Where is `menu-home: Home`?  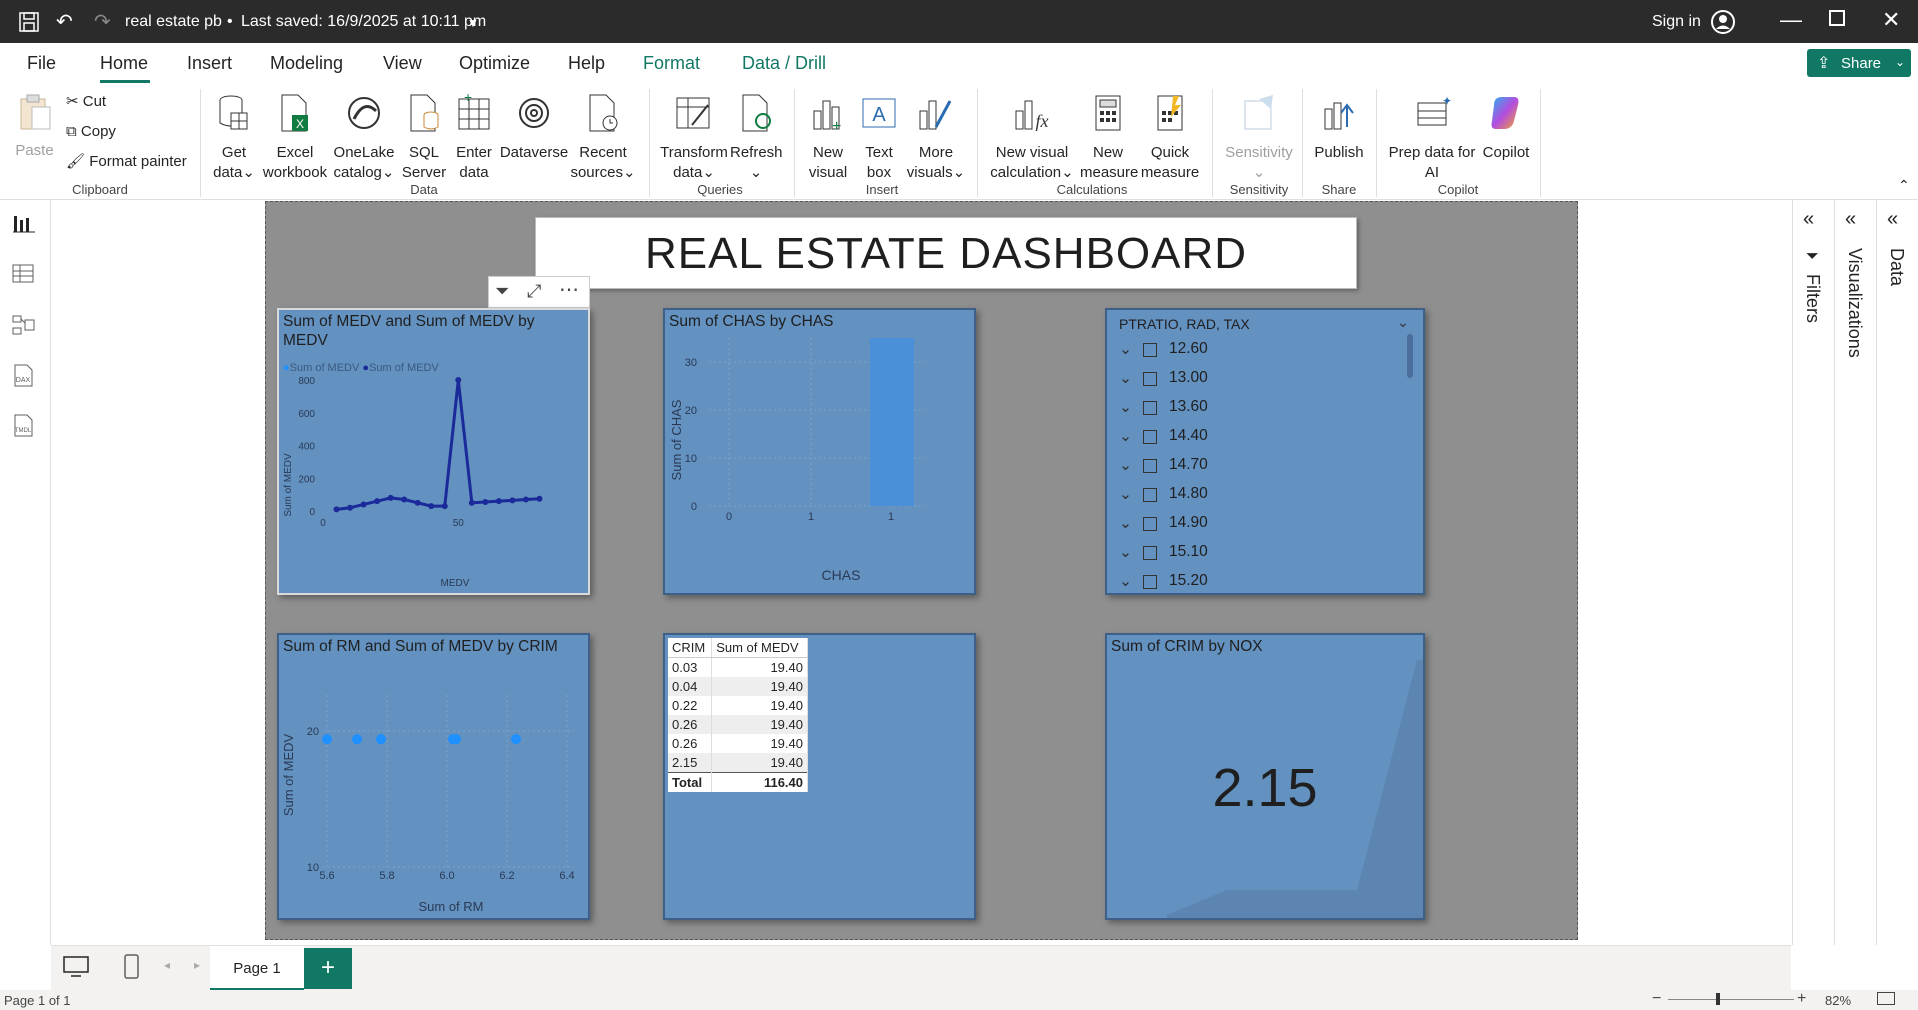 menu-home: Home is located at coordinates (124, 63).